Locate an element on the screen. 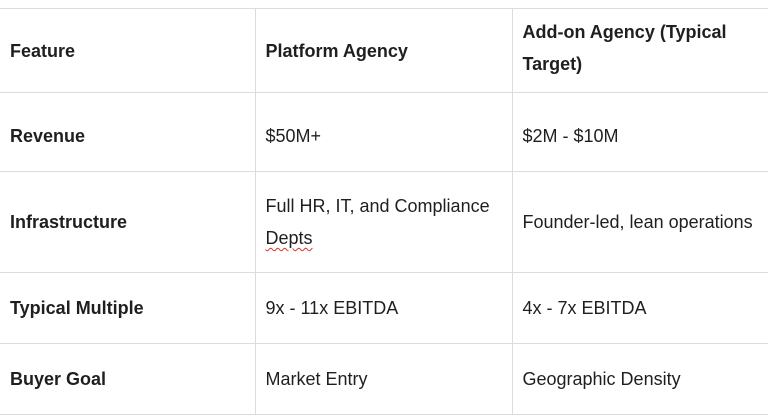 This screenshot has height=415, width=768. header-feature: Feature is located at coordinates (127, 50).